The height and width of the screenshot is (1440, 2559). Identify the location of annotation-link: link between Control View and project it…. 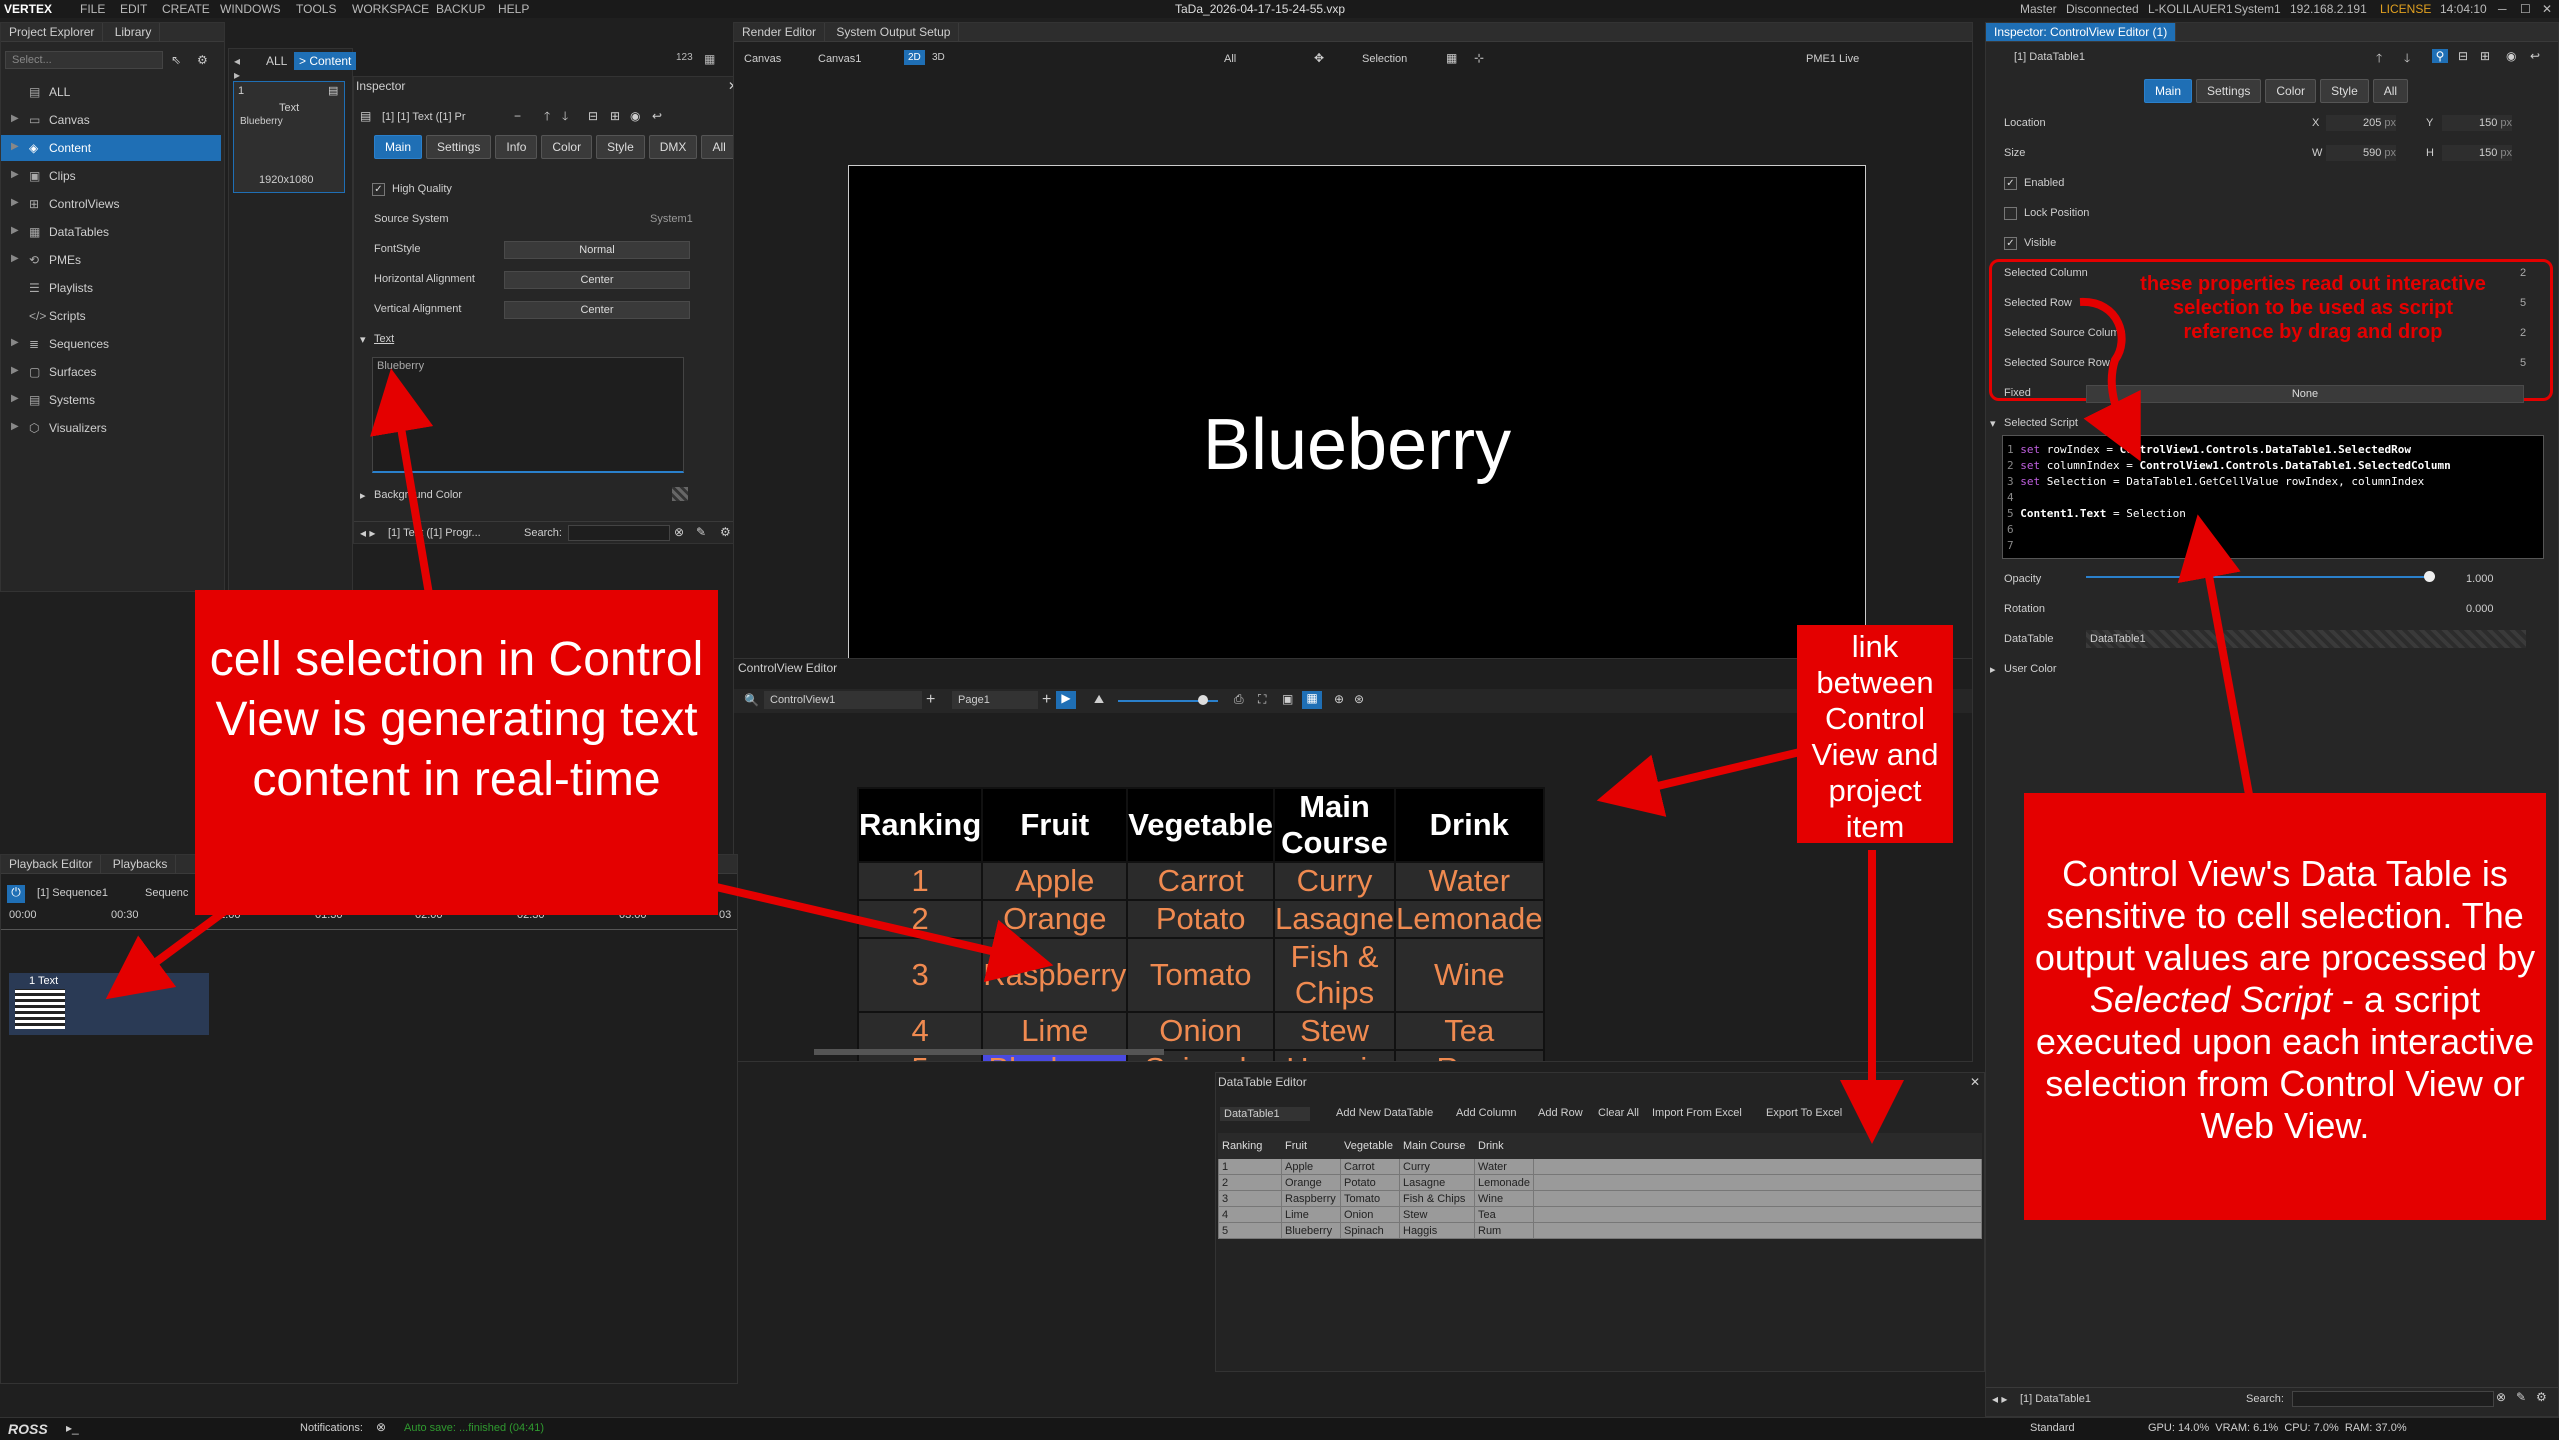
(1875, 734).